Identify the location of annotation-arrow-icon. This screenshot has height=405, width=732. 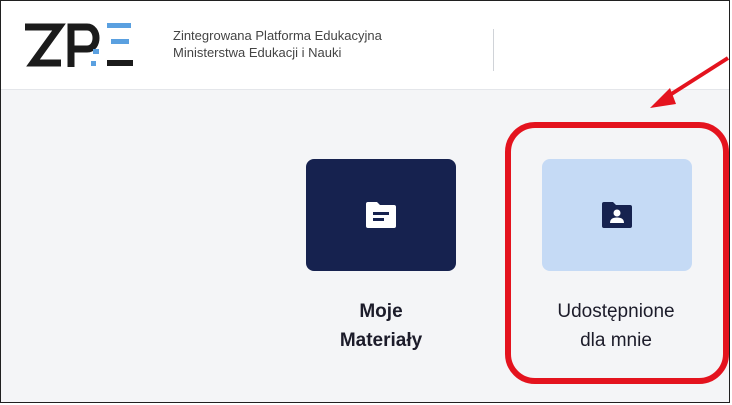
(690, 82).